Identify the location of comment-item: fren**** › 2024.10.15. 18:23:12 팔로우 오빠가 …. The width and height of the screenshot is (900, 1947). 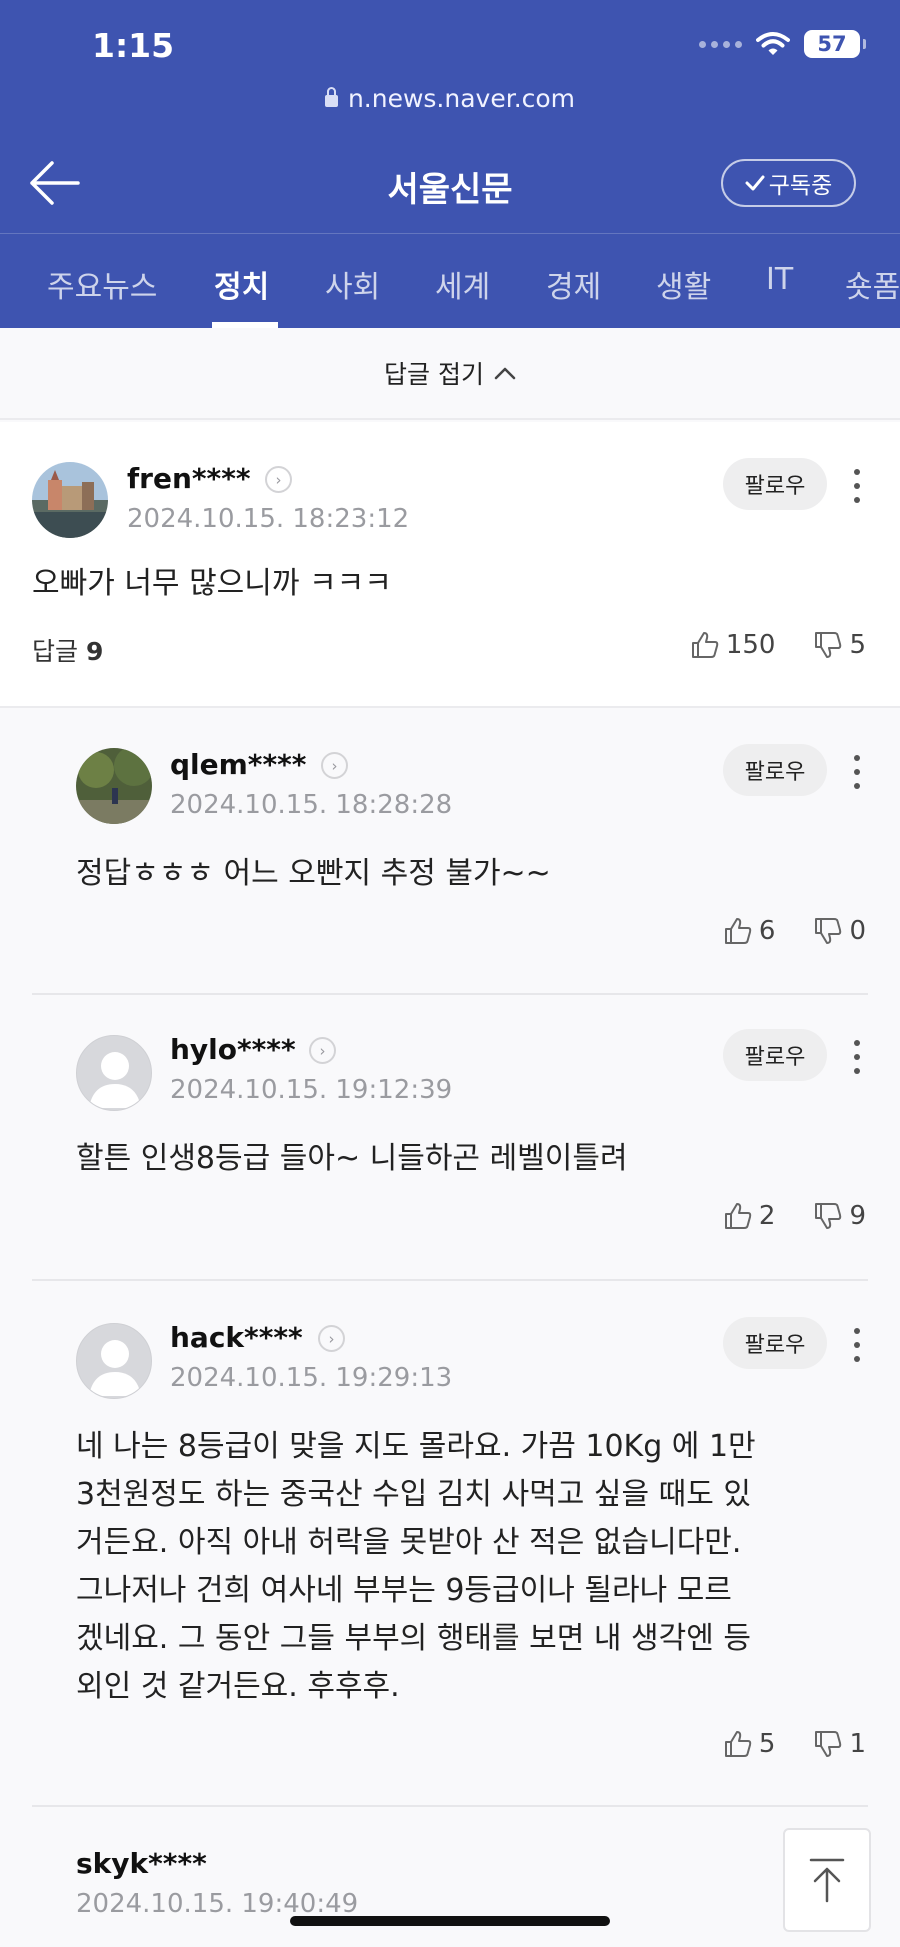
(450, 565).